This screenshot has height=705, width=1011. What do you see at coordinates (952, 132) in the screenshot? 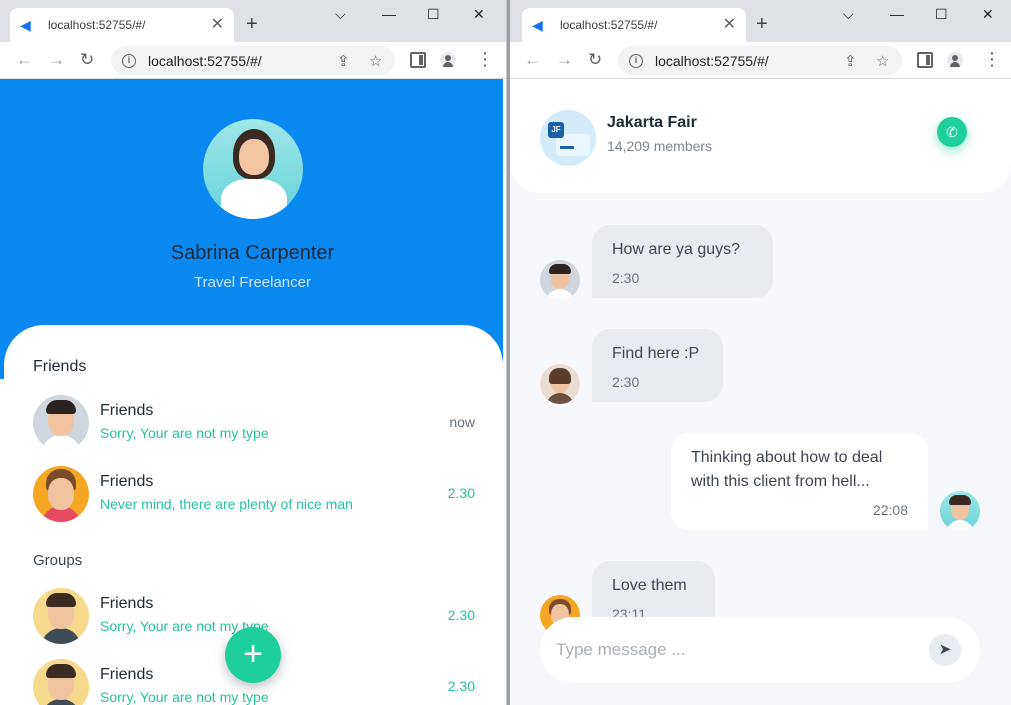
I see `phone-call-button: ✆` at bounding box center [952, 132].